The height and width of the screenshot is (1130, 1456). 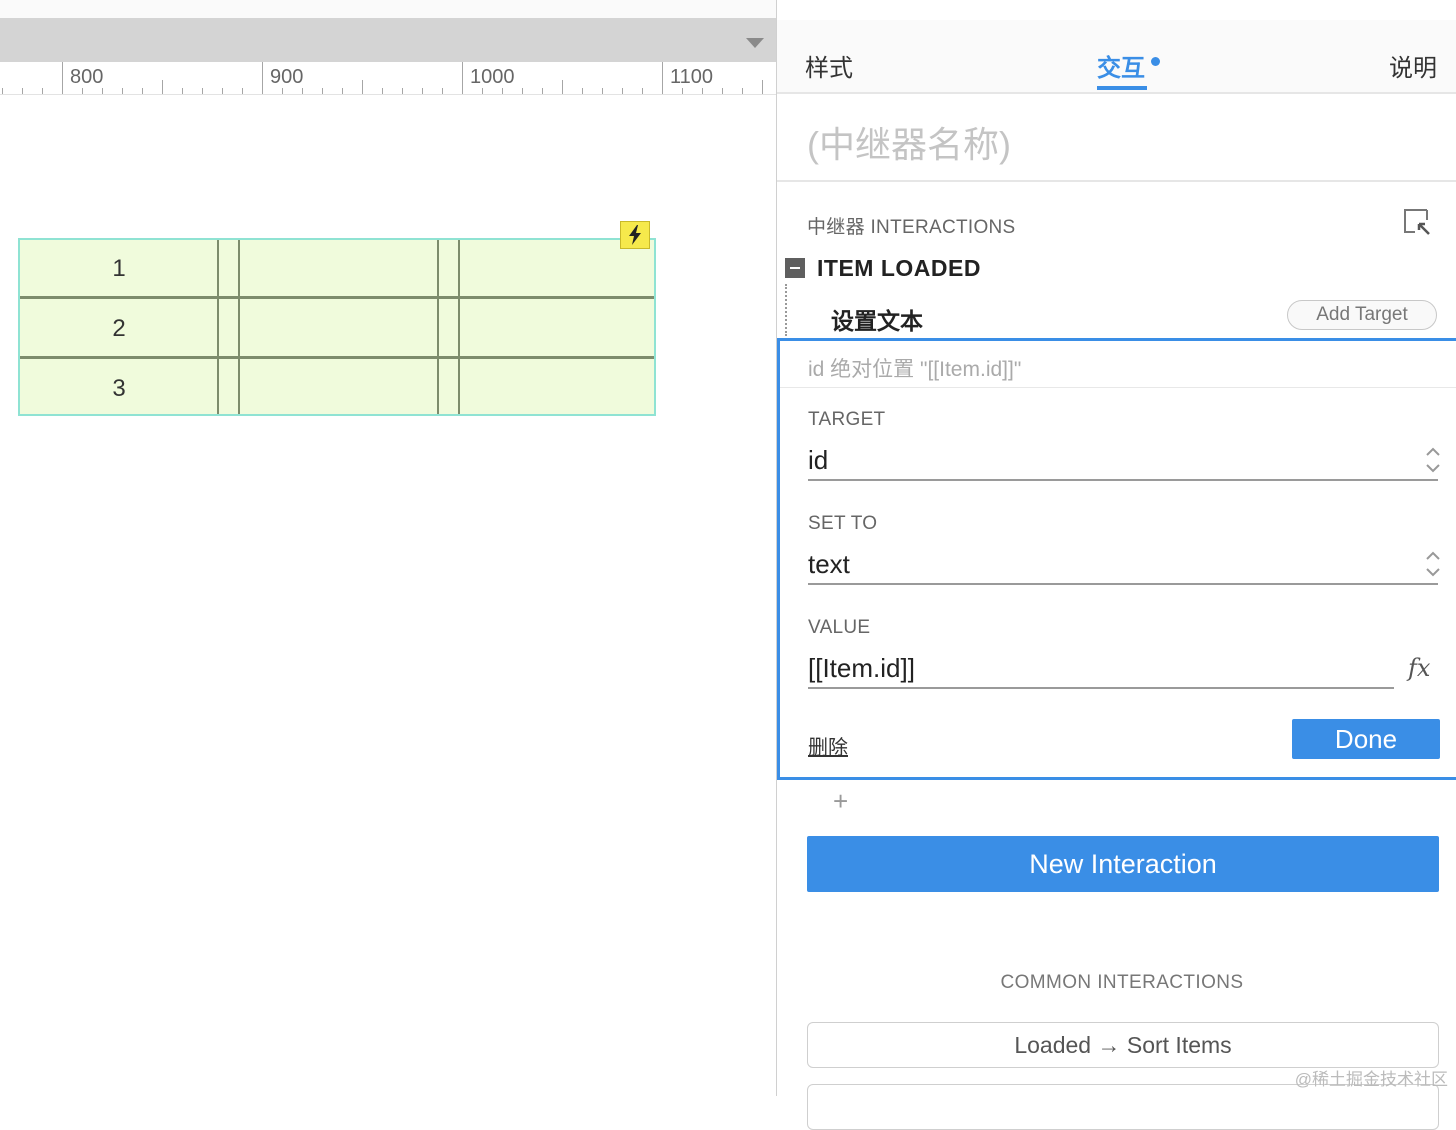 I want to click on target-underline, so click(x=1123, y=480).